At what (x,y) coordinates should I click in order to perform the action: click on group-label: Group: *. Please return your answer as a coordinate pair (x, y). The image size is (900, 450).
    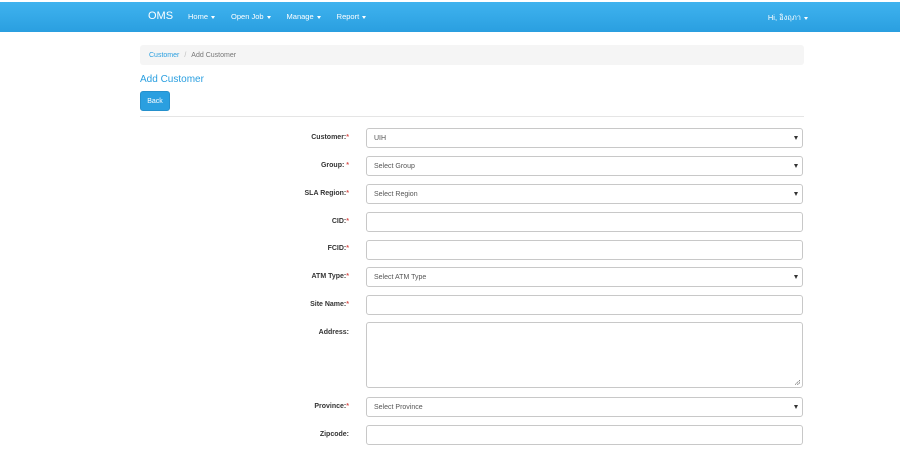
    Looking at the image, I should click on (335, 165).